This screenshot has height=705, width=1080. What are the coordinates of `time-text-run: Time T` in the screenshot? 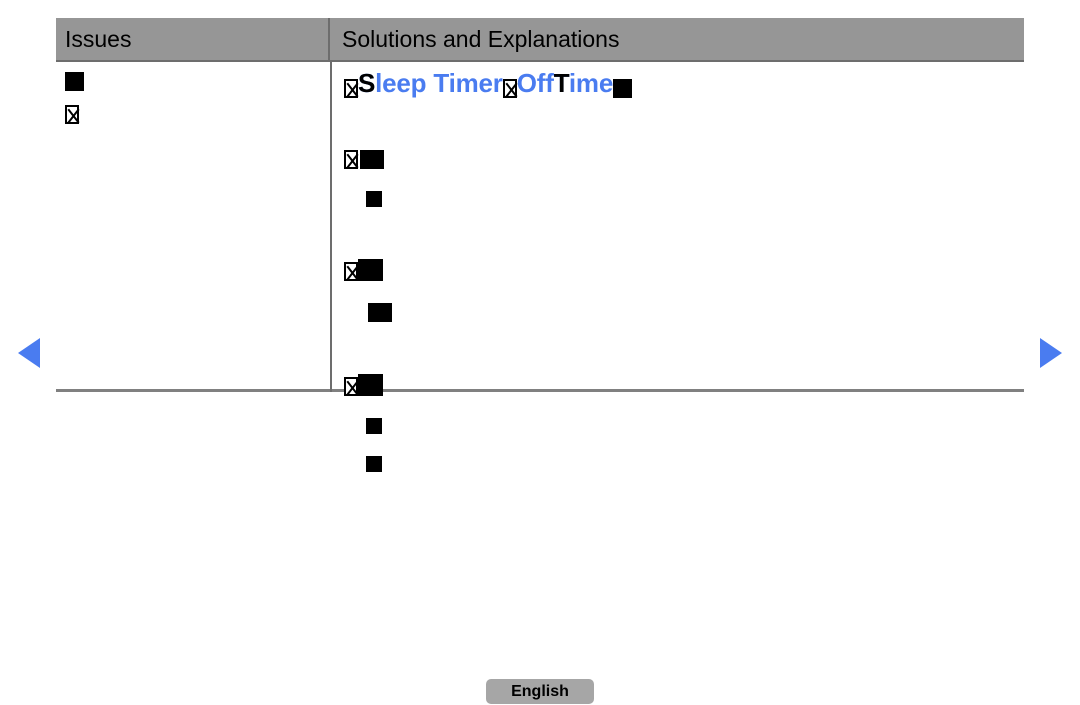 It's located at (583, 83).